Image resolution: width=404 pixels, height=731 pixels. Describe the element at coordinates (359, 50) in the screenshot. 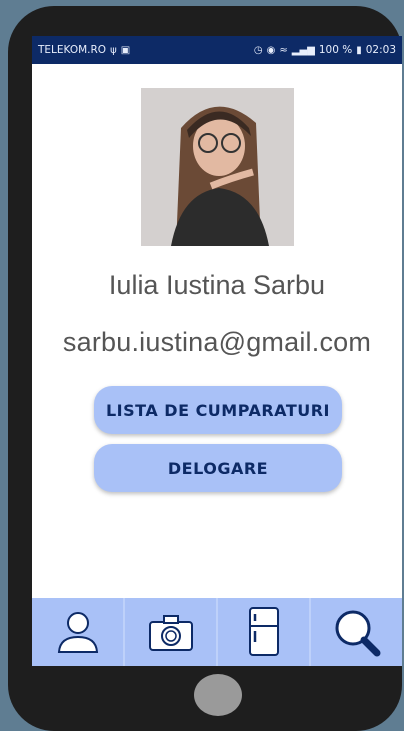

I see `battery-icon: ▮` at that location.